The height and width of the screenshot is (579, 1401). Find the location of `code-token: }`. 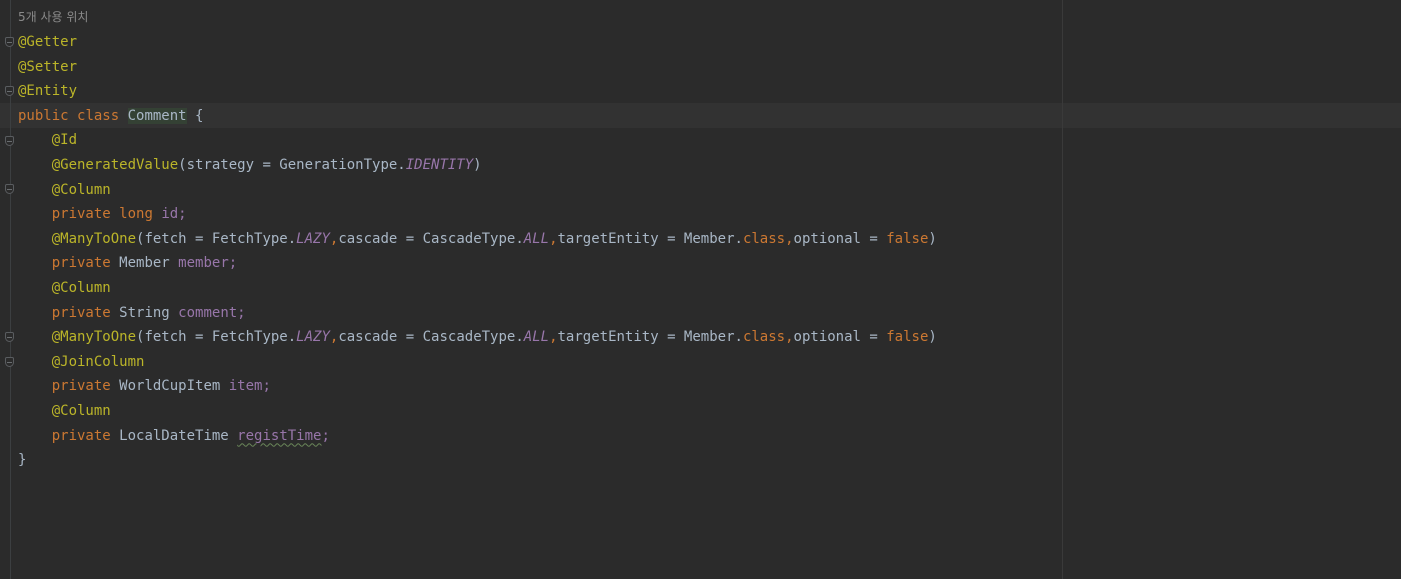

code-token: } is located at coordinates (22, 460).